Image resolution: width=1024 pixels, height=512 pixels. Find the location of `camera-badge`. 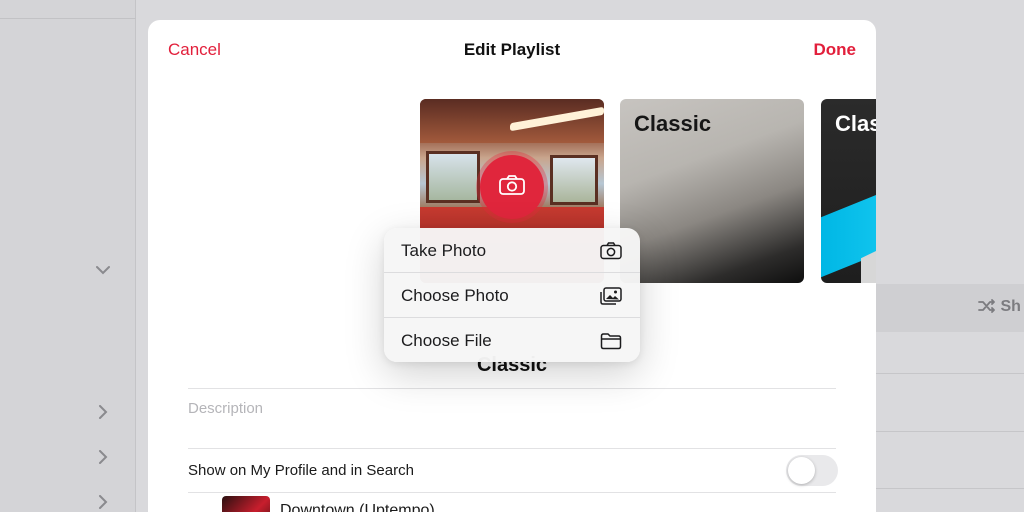

camera-badge is located at coordinates (512, 187).